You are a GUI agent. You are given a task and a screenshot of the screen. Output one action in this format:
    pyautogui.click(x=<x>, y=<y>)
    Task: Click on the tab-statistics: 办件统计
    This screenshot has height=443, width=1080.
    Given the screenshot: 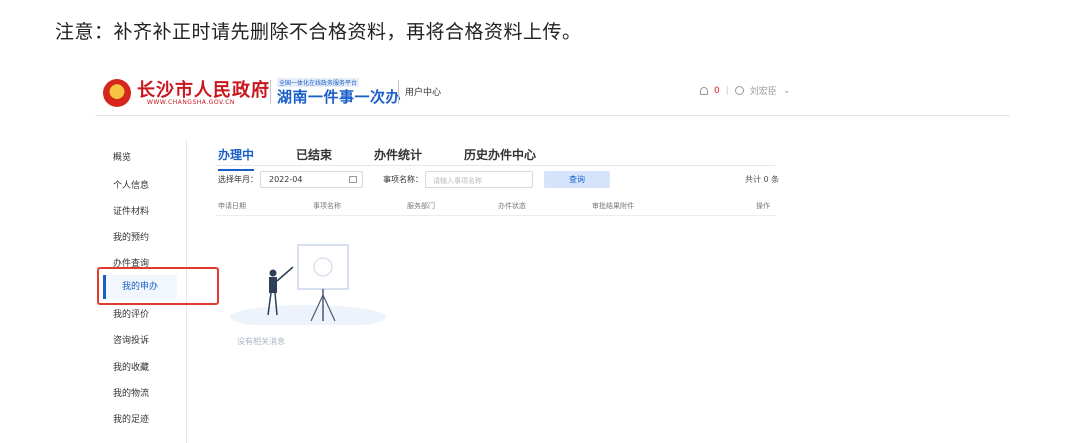 What is the action you would take?
    pyautogui.click(x=398, y=158)
    